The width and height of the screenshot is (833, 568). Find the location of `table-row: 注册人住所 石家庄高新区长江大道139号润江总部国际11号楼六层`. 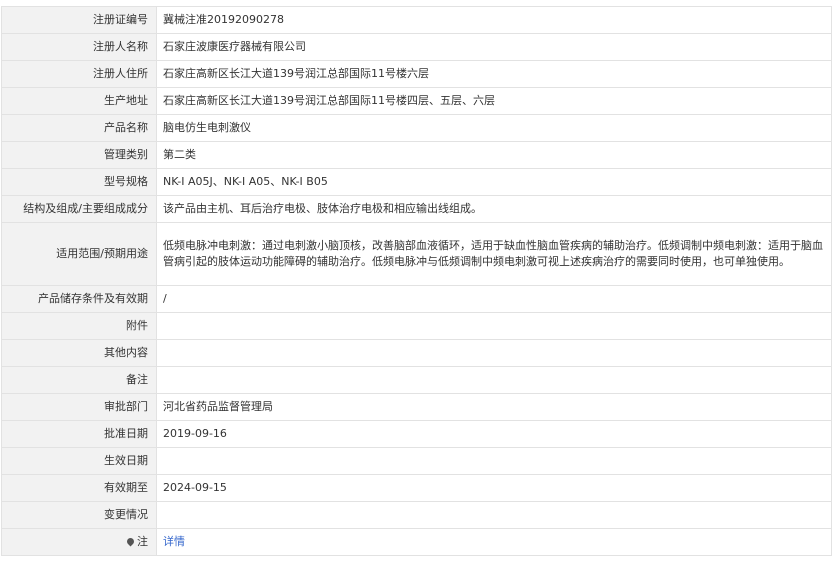

table-row: 注册人住所 石家庄高新区长江大道139号润江总部国际11号楼六层 is located at coordinates (416, 74).